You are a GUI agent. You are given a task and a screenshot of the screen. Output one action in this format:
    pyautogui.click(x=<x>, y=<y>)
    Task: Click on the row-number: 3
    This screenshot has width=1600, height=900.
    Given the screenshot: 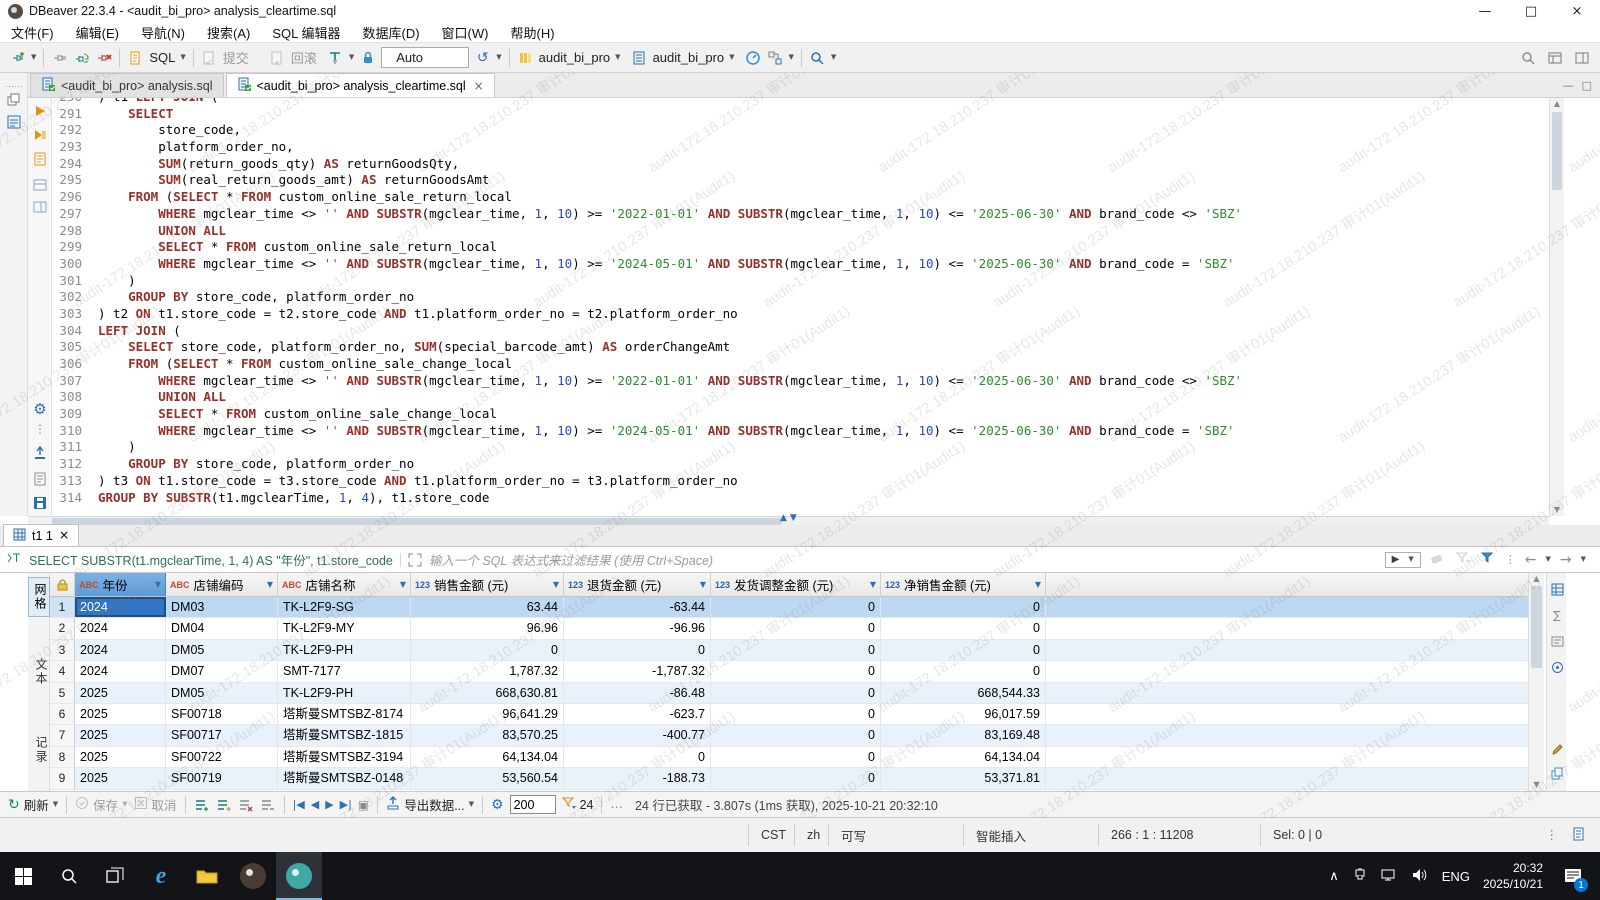 What is the action you would take?
    pyautogui.click(x=62, y=650)
    